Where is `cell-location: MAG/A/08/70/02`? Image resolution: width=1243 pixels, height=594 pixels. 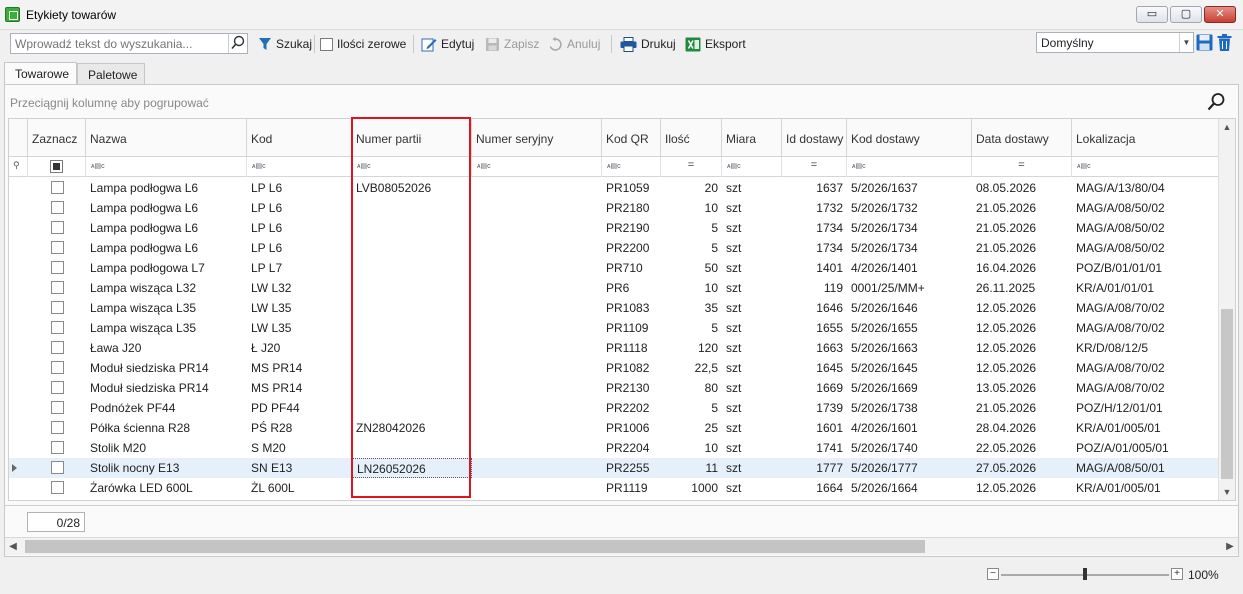 cell-location: MAG/A/08/70/02 is located at coordinates (1145, 308).